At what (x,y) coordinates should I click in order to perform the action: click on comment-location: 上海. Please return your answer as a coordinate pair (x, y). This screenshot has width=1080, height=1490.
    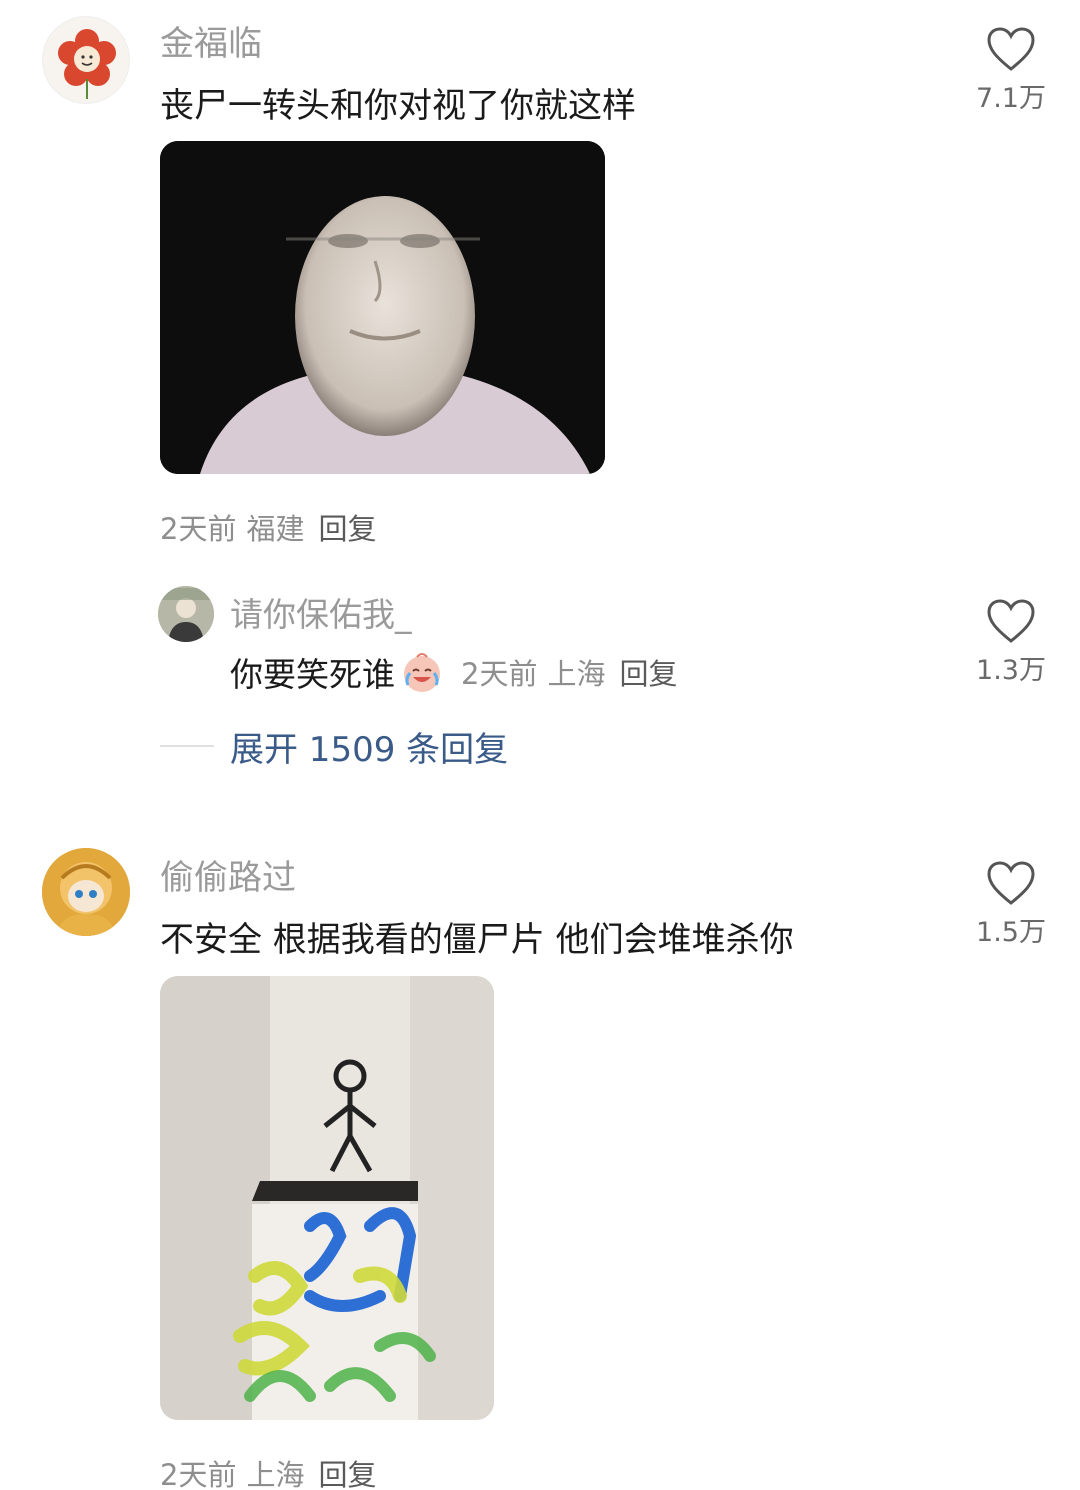
    Looking at the image, I should click on (275, 1474).